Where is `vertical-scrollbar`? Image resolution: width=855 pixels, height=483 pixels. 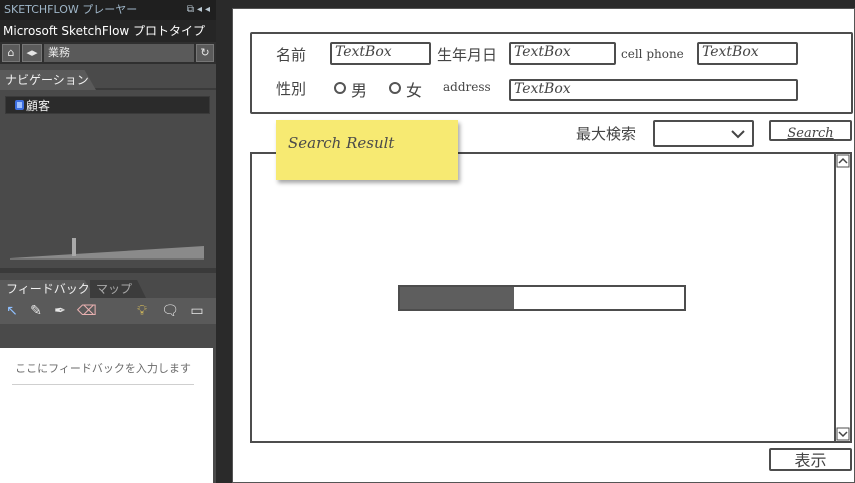 vertical-scrollbar is located at coordinates (842, 297).